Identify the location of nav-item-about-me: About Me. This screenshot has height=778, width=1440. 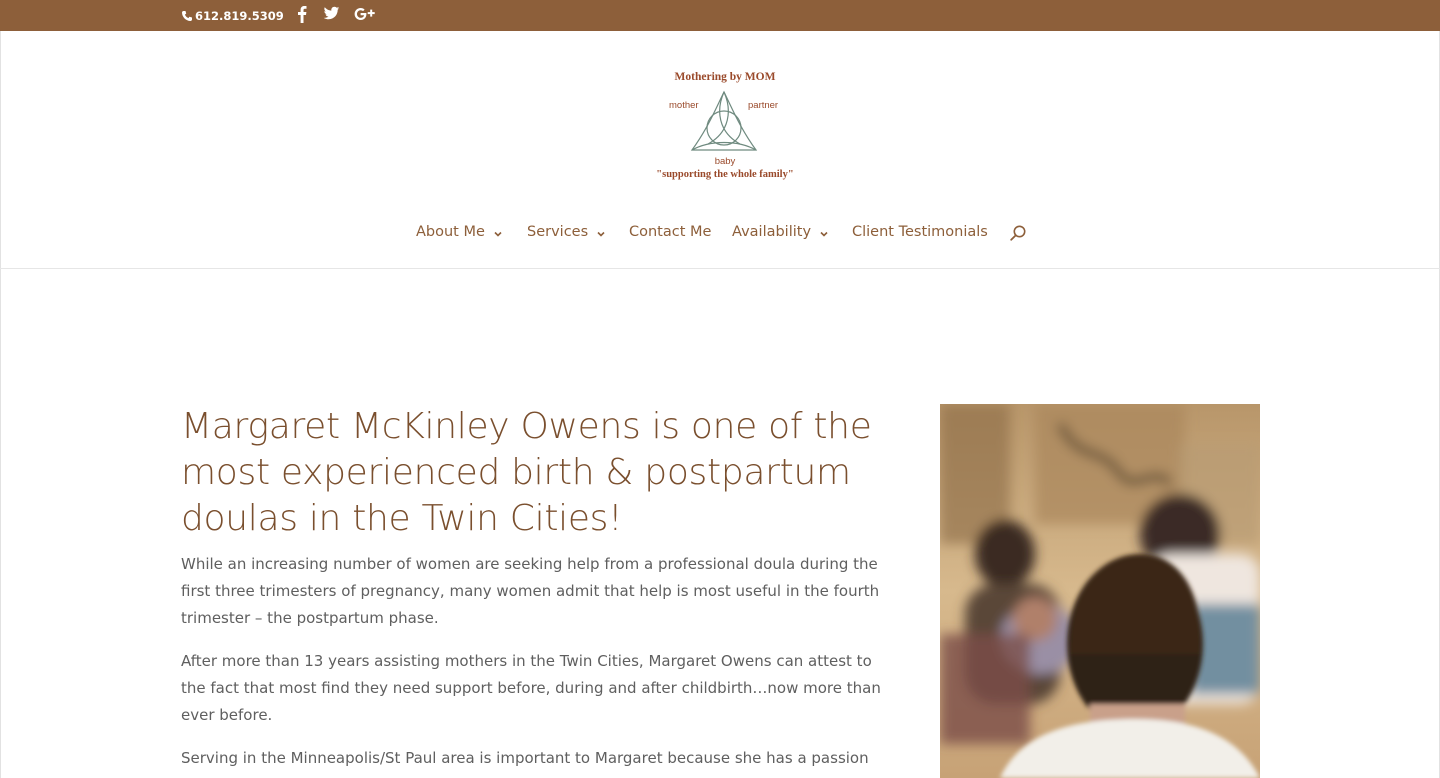
(459, 232).